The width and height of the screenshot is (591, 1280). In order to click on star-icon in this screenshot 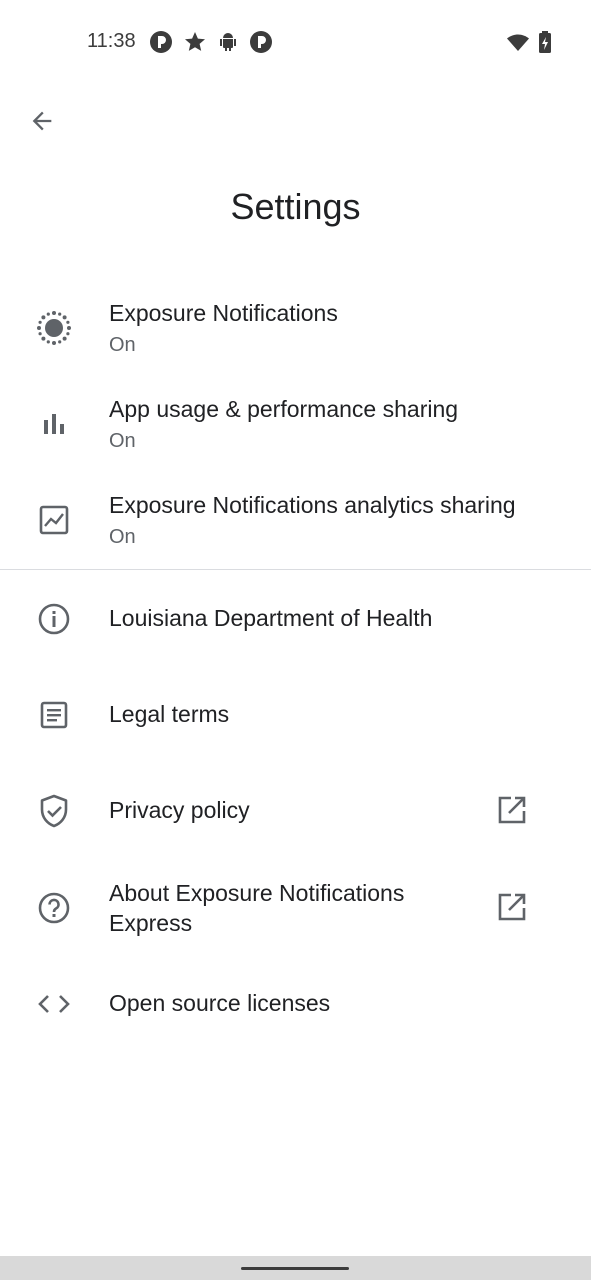, I will do `click(195, 42)`.